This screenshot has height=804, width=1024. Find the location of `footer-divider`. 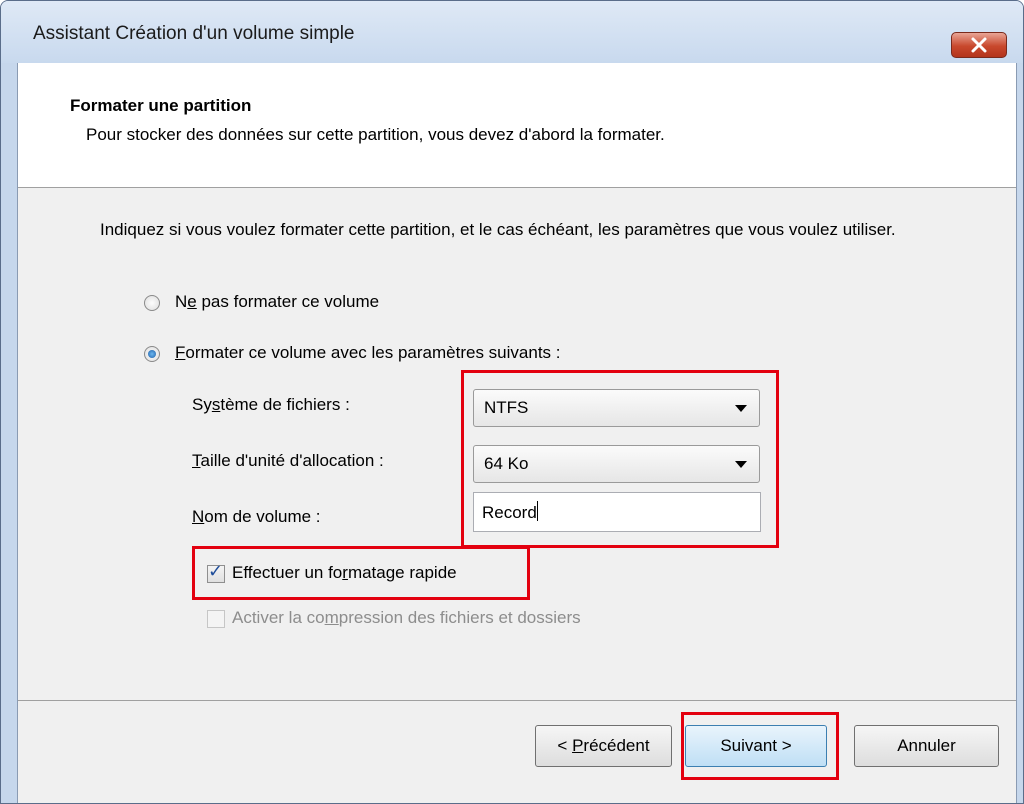

footer-divider is located at coordinates (517, 700).